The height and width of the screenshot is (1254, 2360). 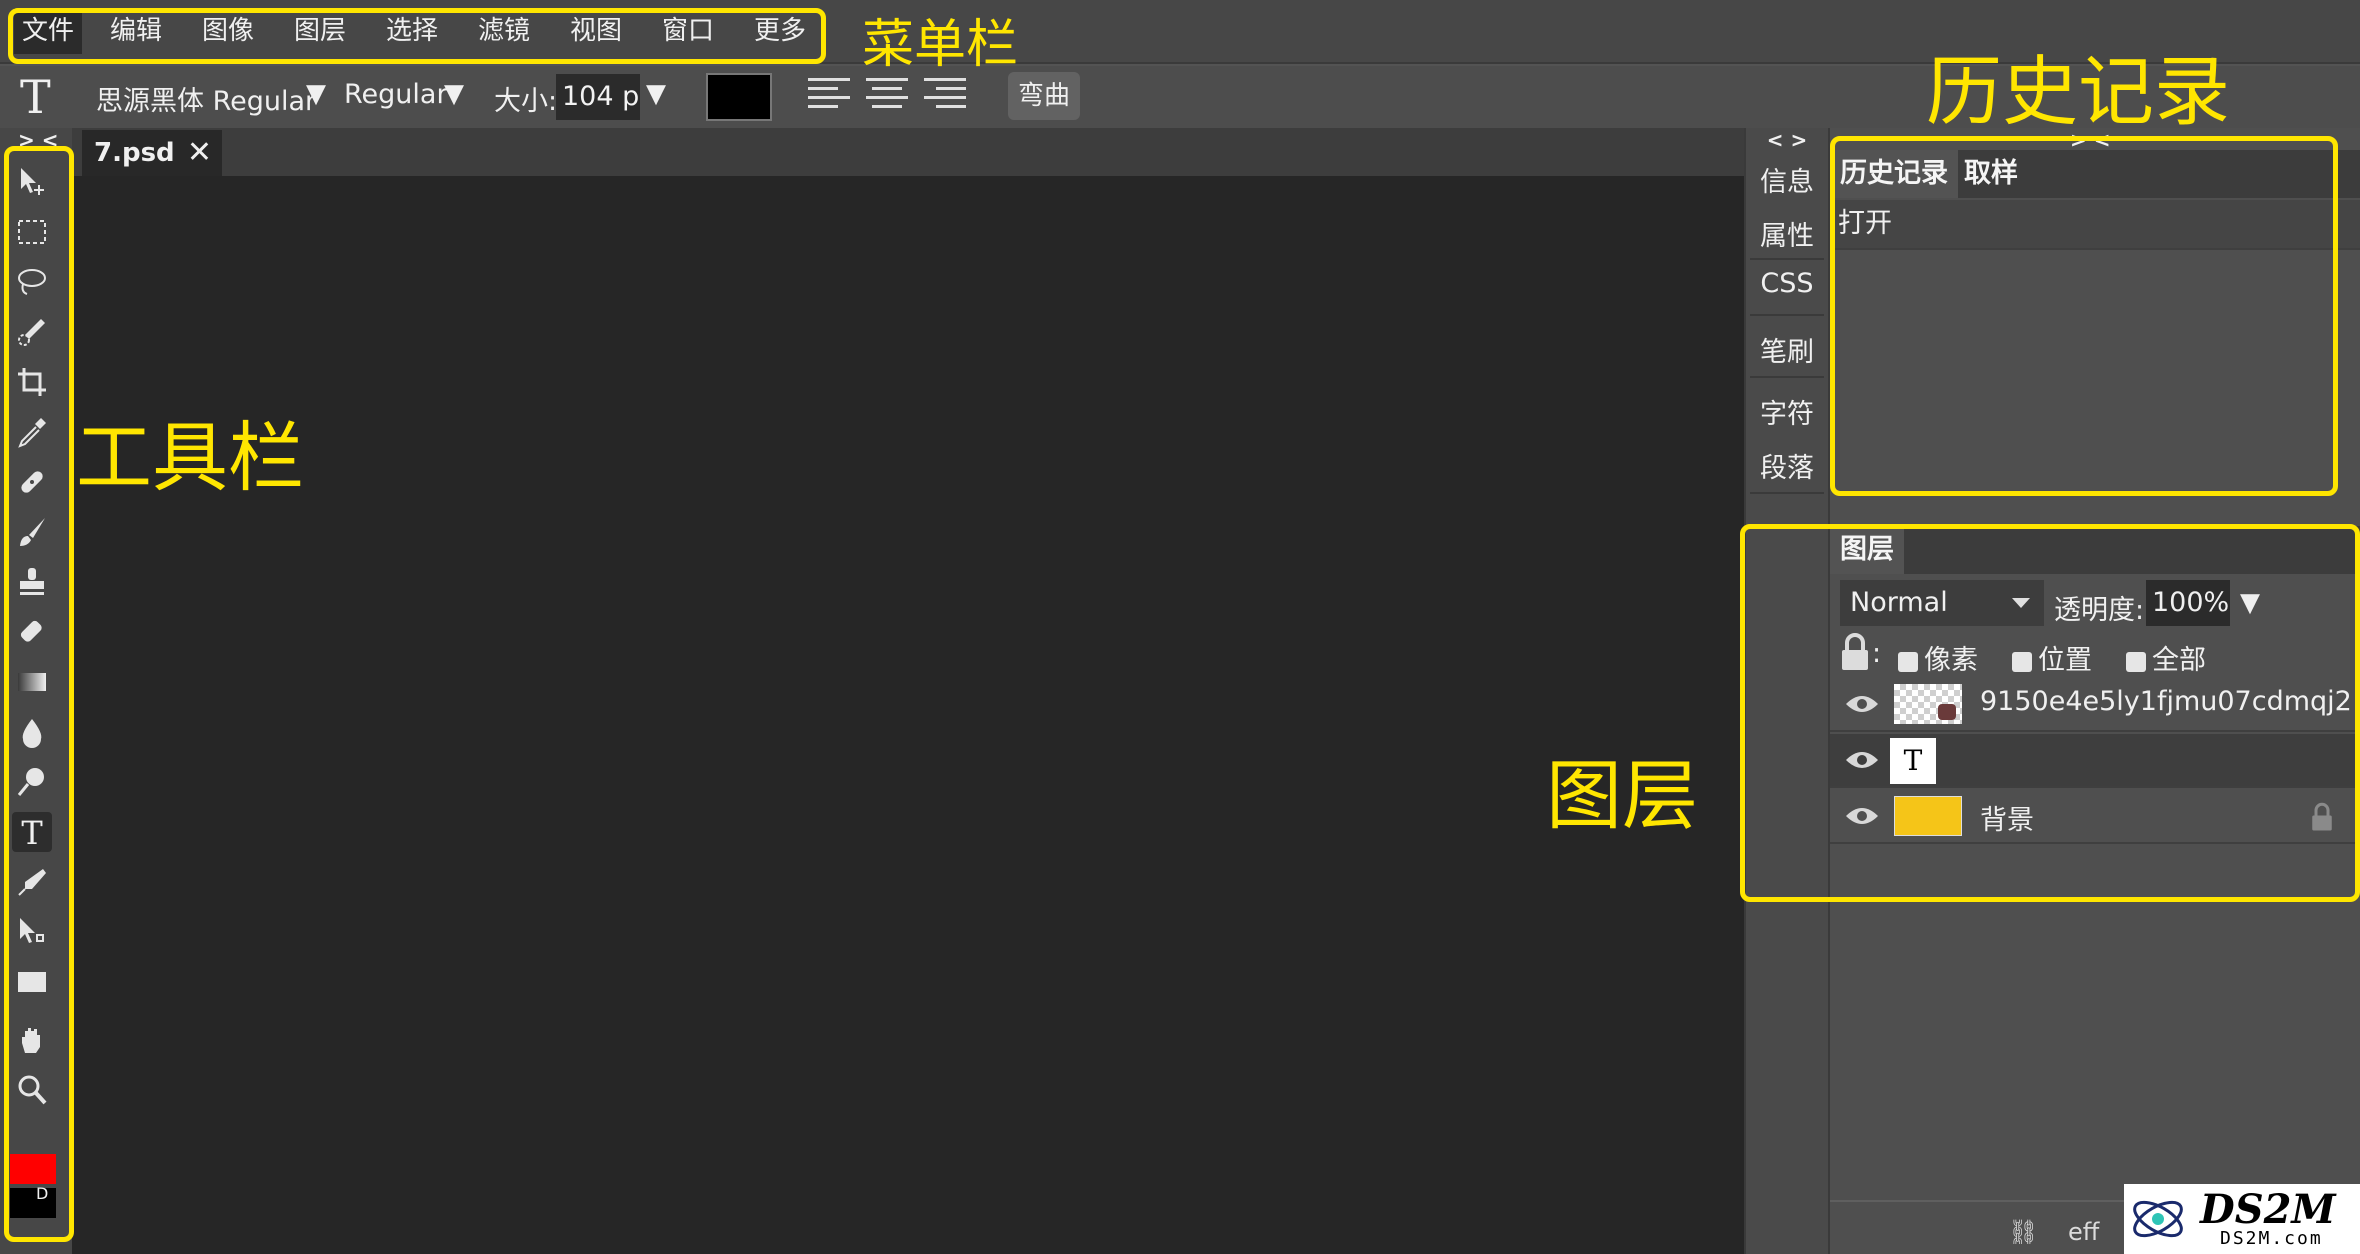 I want to click on effects-button: eff, so click(x=2083, y=1232).